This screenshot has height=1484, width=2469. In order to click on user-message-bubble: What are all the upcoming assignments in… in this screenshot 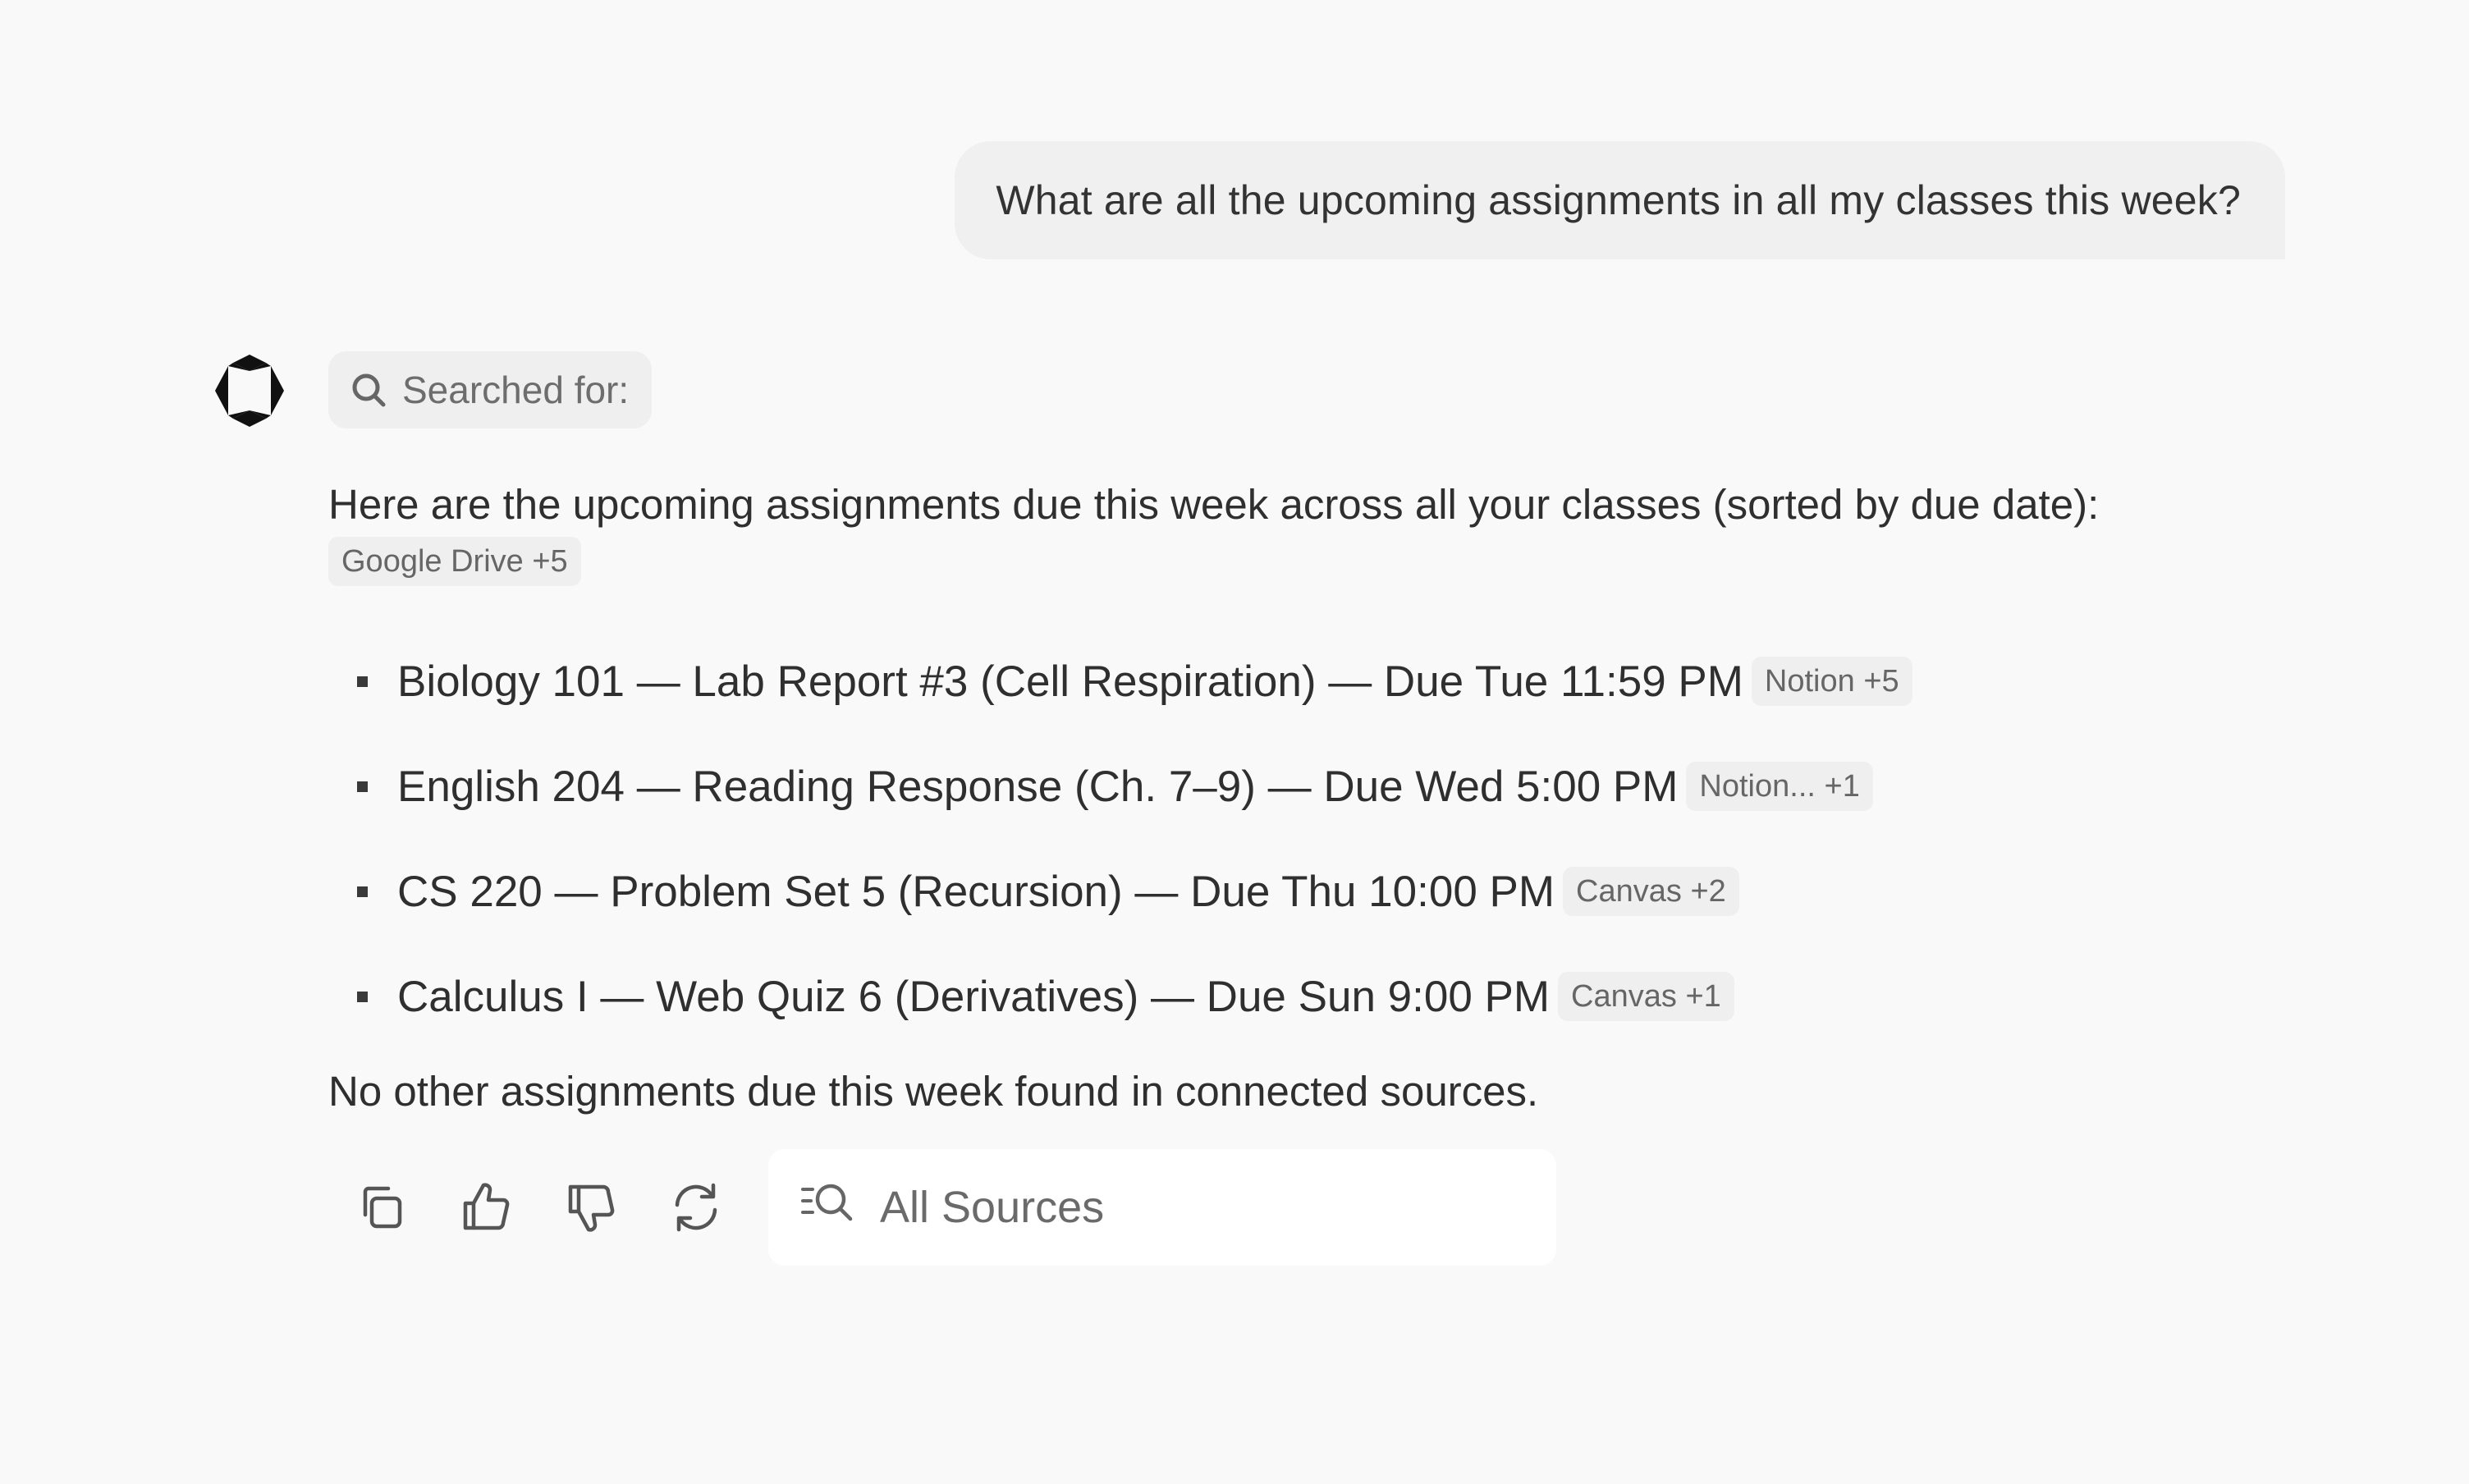, I will do `click(1620, 200)`.